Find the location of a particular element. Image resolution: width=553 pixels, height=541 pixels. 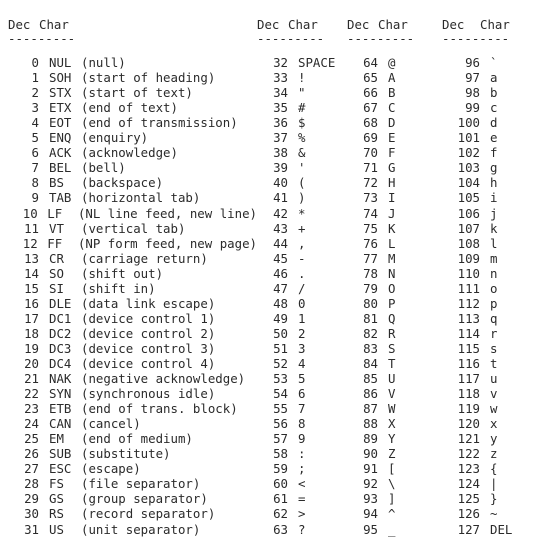

table-row: 8 BS (backspace) 40 (72 H 104 h is located at coordinates (276, 182).